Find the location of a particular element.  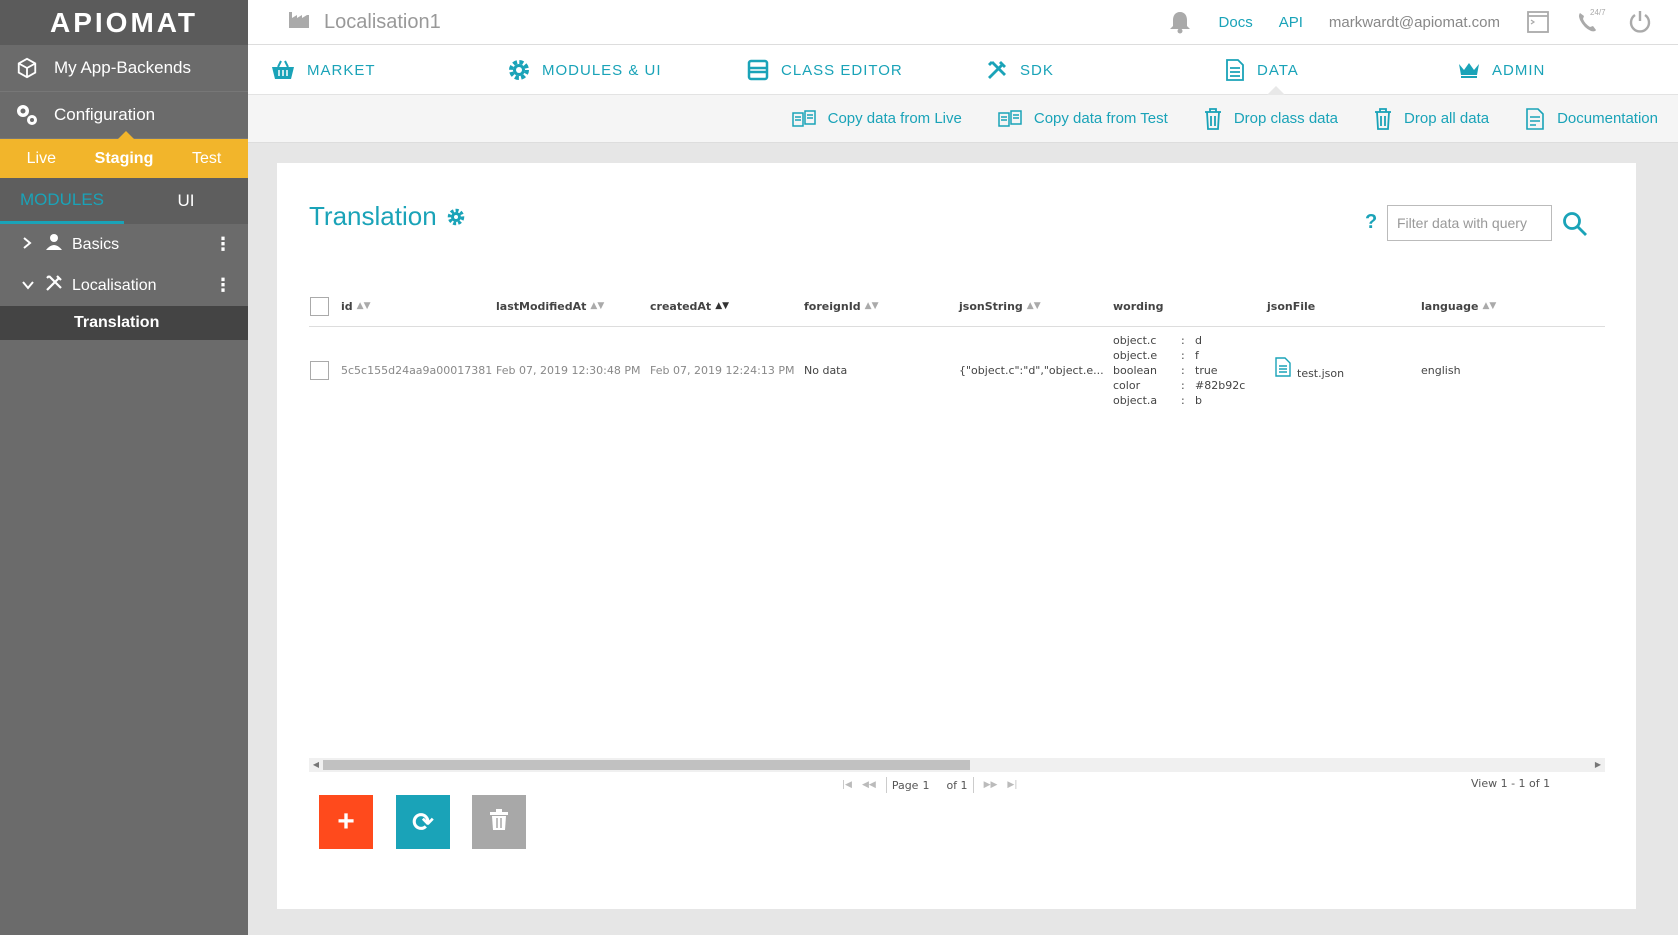

plus-icon: + is located at coordinates (346, 821).